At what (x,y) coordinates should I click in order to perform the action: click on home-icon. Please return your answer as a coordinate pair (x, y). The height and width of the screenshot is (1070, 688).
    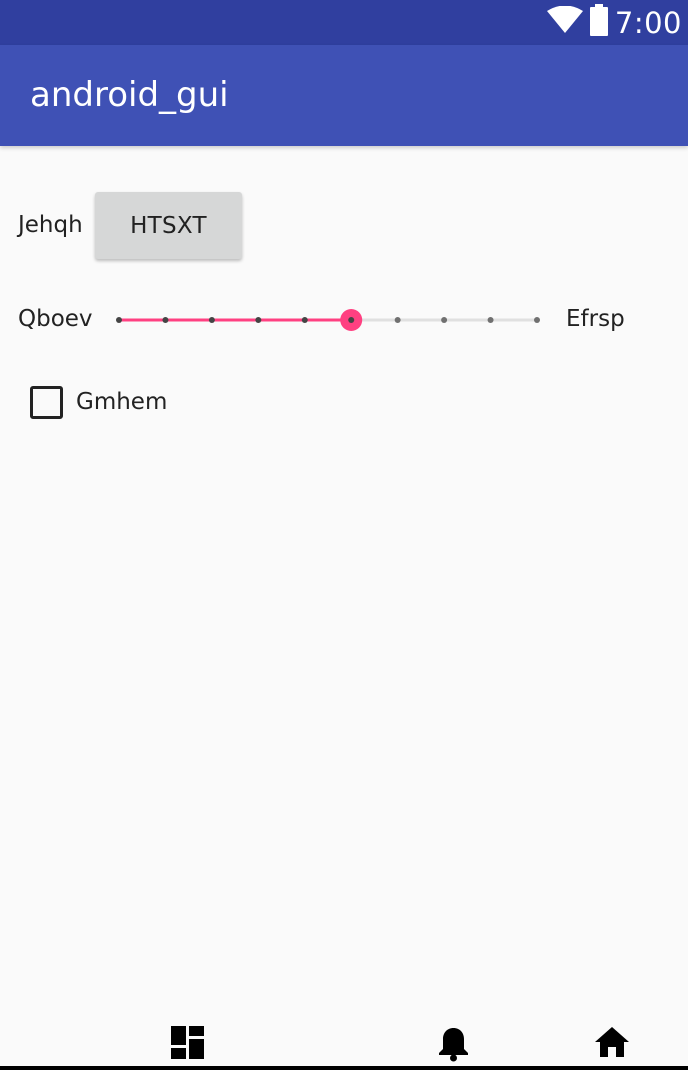
    Looking at the image, I should click on (612, 1044).